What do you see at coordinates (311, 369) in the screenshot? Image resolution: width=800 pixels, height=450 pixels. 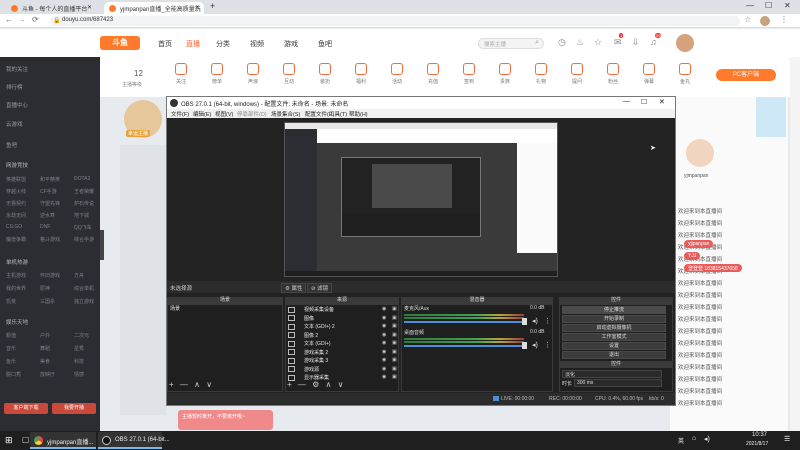 I see `source-item: 游戏源` at bounding box center [311, 369].